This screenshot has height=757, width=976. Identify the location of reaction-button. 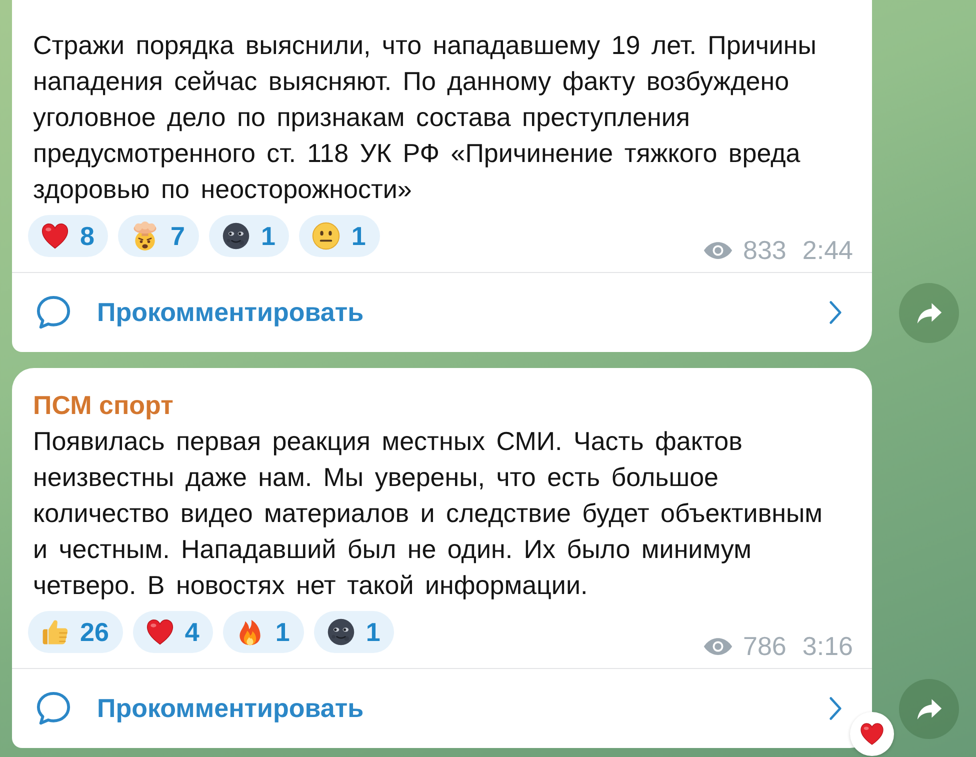
(872, 734).